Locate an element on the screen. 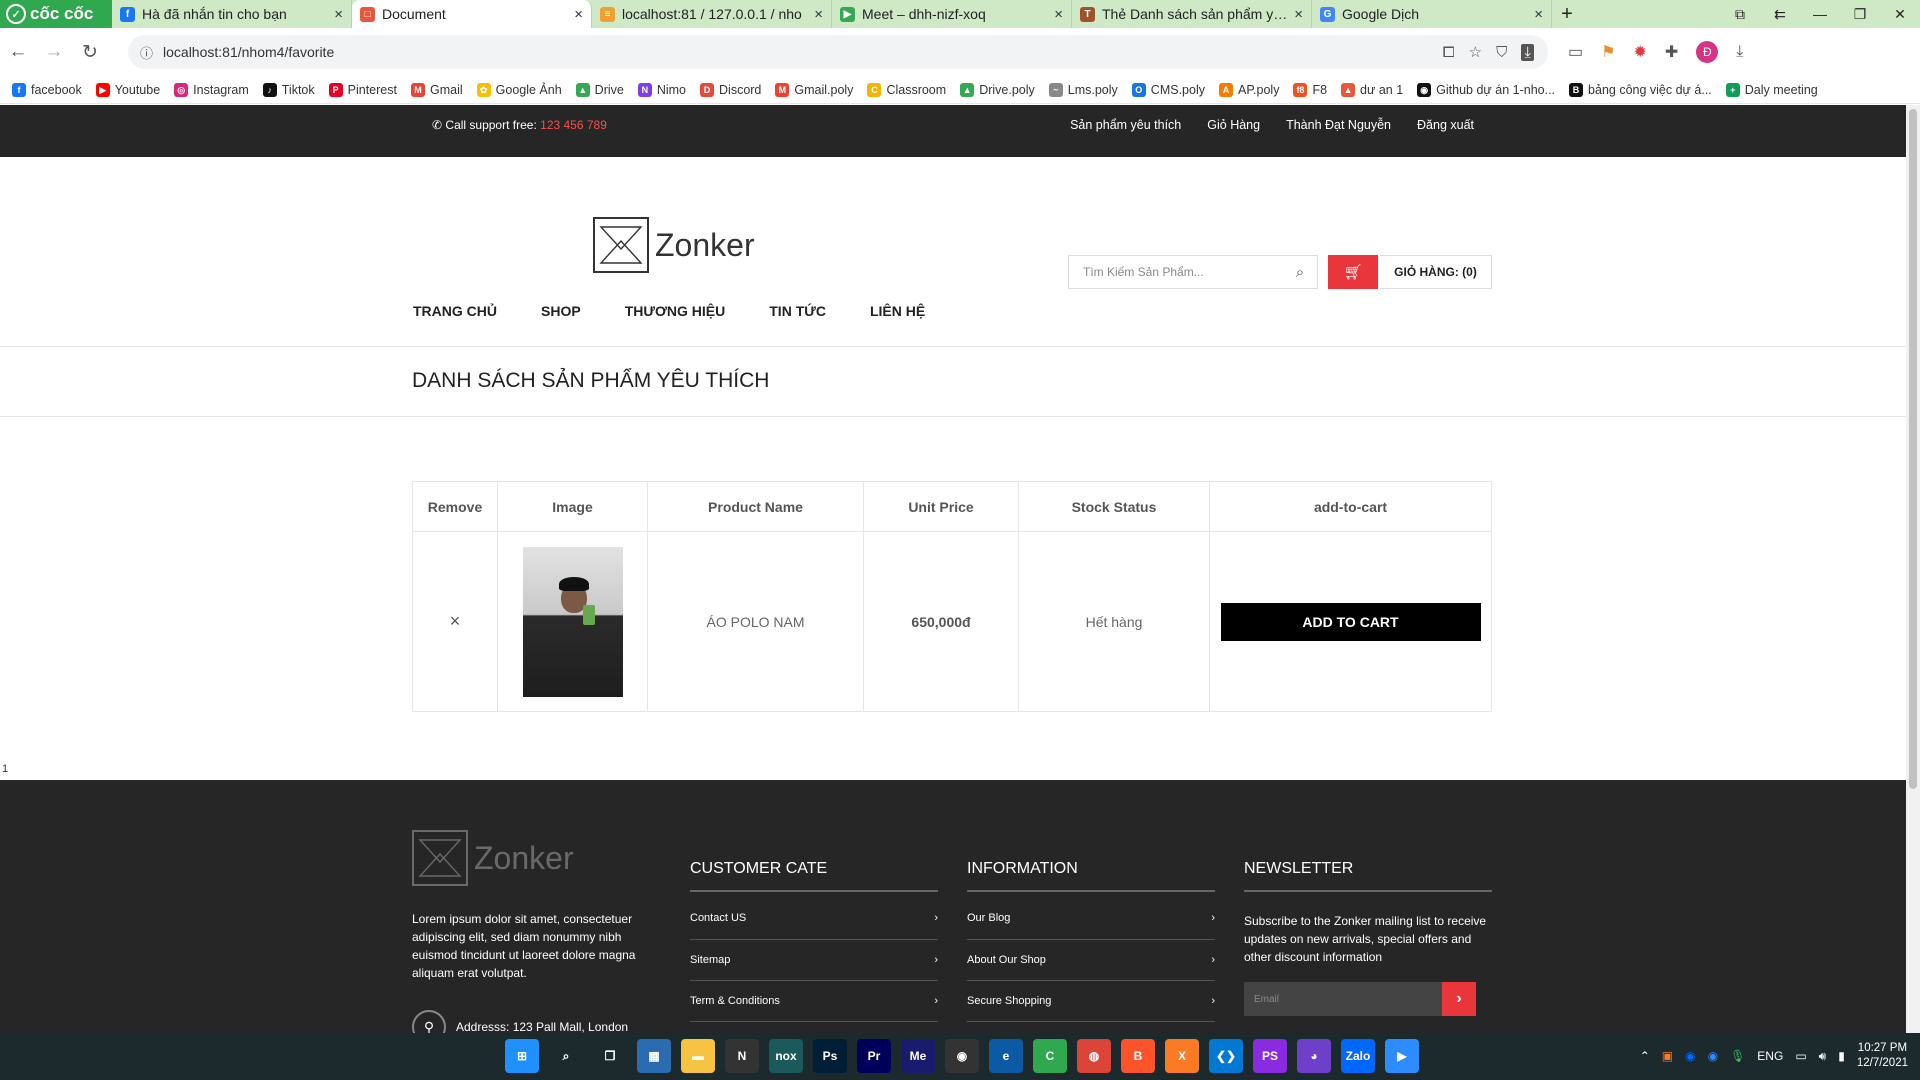 Image resolution: width=1920 pixels, height=1080 pixels. bookmark-item: M Gmail.poly is located at coordinates (814, 89).